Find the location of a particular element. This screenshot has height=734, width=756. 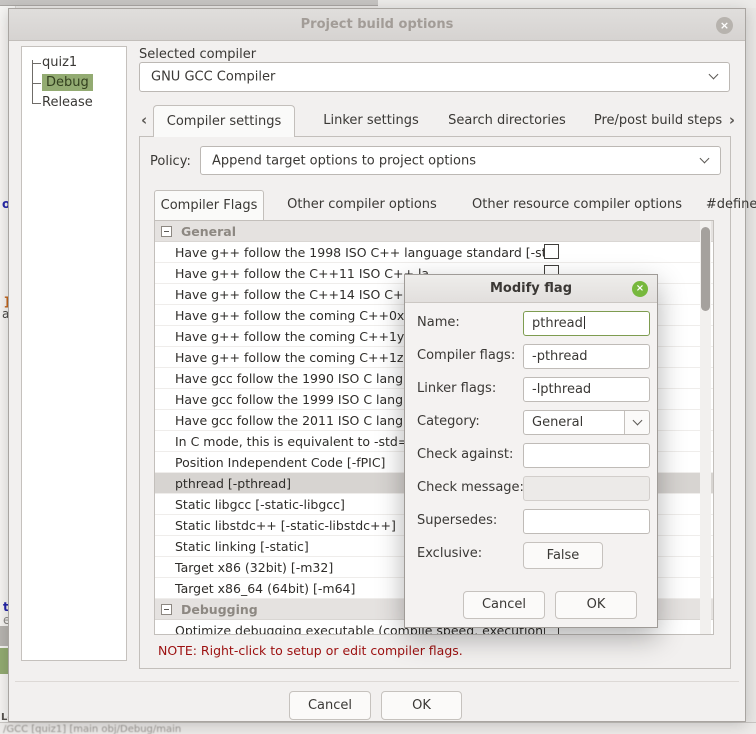

dropdown-button is located at coordinates (636, 422).